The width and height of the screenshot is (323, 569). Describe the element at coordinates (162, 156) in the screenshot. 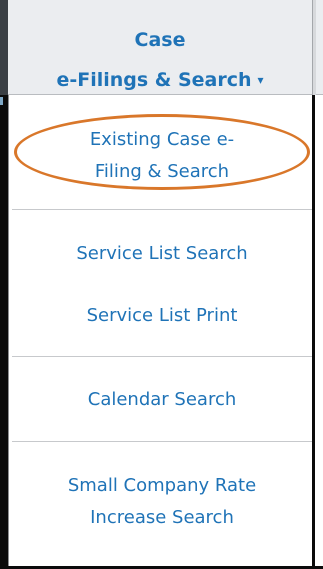

I see `menu-item-existing-case-e-filing-search: Existing Case e- Filing & Search` at that location.